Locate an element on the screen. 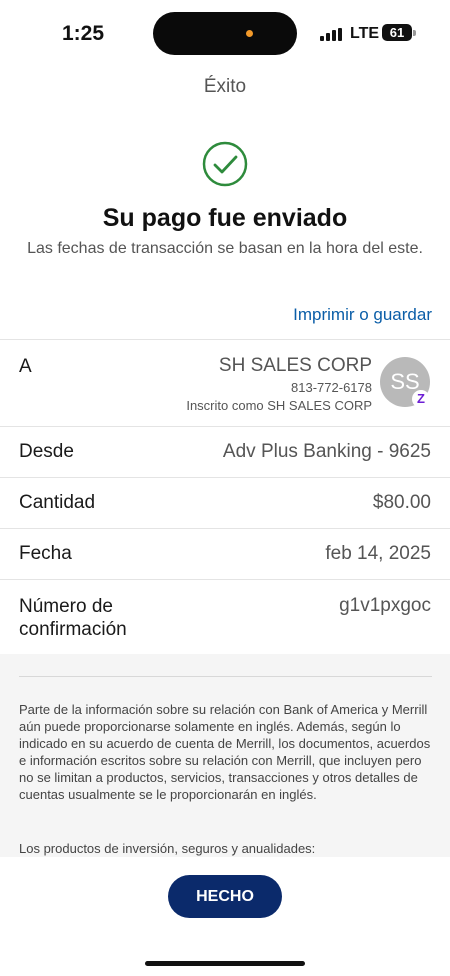 The width and height of the screenshot is (450, 976). from-account: Adv Plus Banking - 9625 is located at coordinates (326, 451).